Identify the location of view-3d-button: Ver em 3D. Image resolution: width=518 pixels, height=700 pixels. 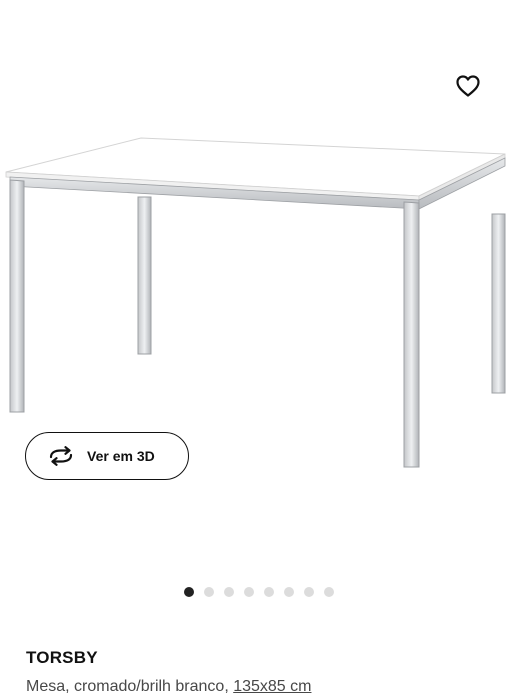
(107, 456).